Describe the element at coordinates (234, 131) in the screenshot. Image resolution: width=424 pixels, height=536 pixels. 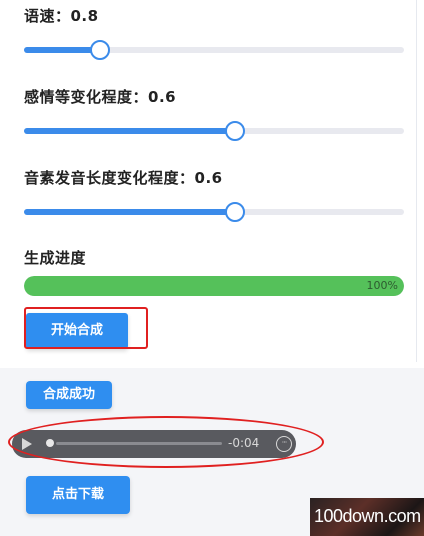
I see `emotion-slider-thumb` at that location.